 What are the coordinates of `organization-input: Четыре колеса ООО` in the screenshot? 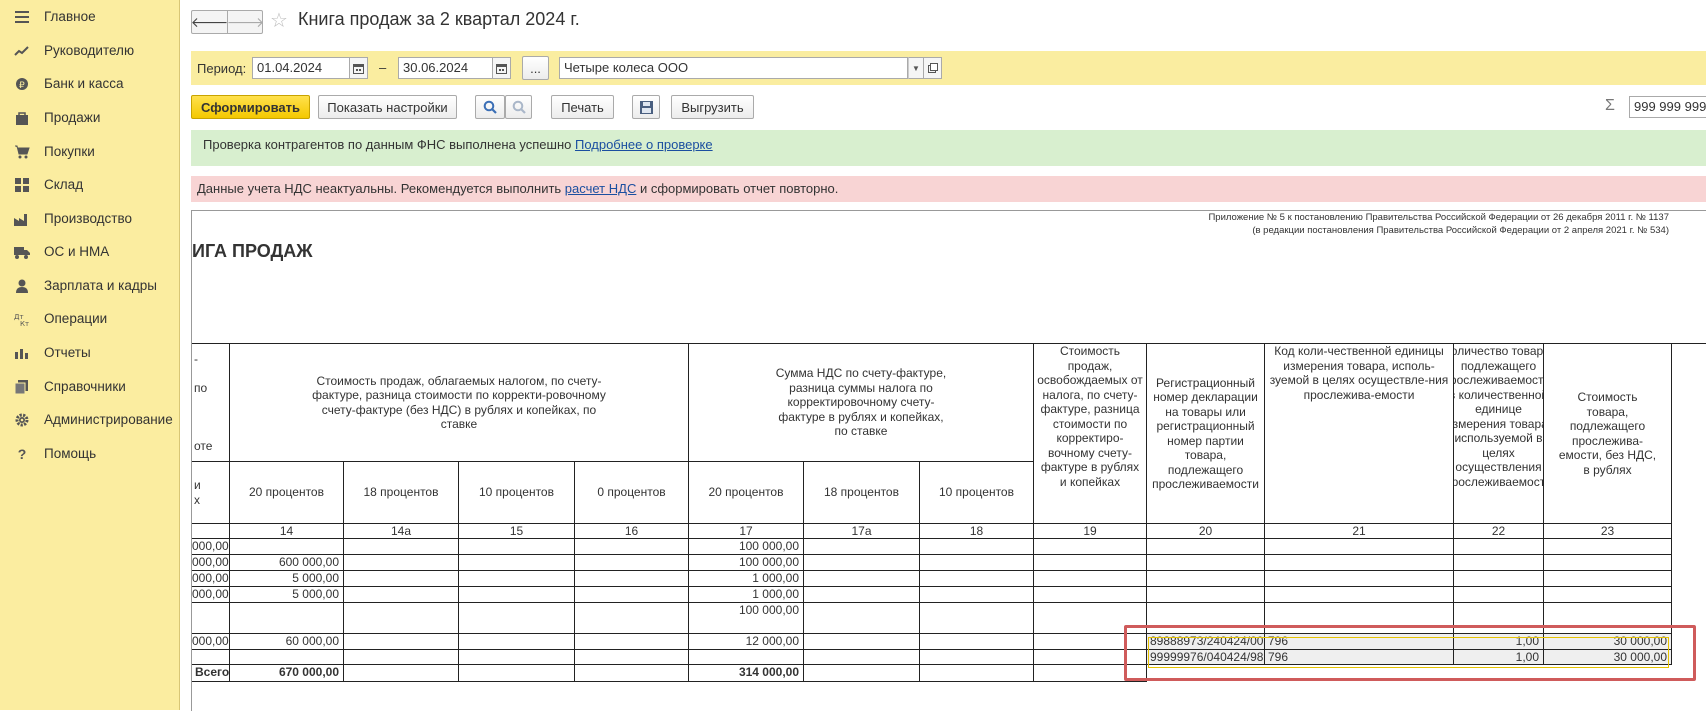 It's located at (733, 68).